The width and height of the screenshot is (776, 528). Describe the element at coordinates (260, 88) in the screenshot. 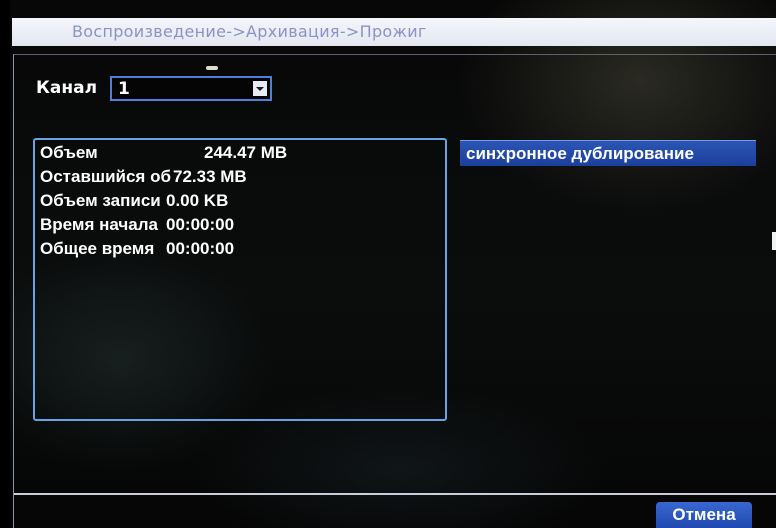

I see `chevron-down-icon` at that location.